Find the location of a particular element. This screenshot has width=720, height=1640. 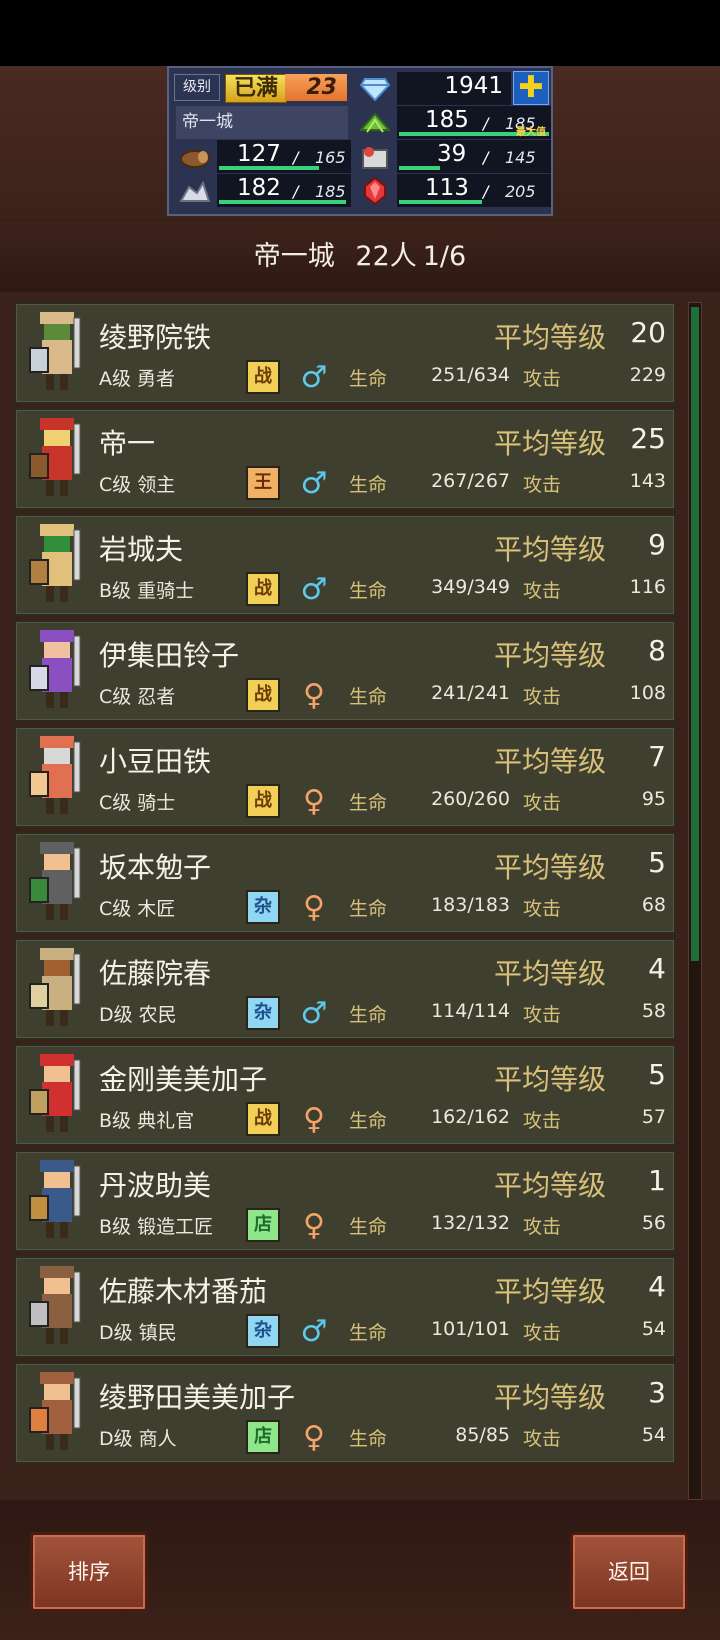

ore-bar is located at coordinates (419, 168).